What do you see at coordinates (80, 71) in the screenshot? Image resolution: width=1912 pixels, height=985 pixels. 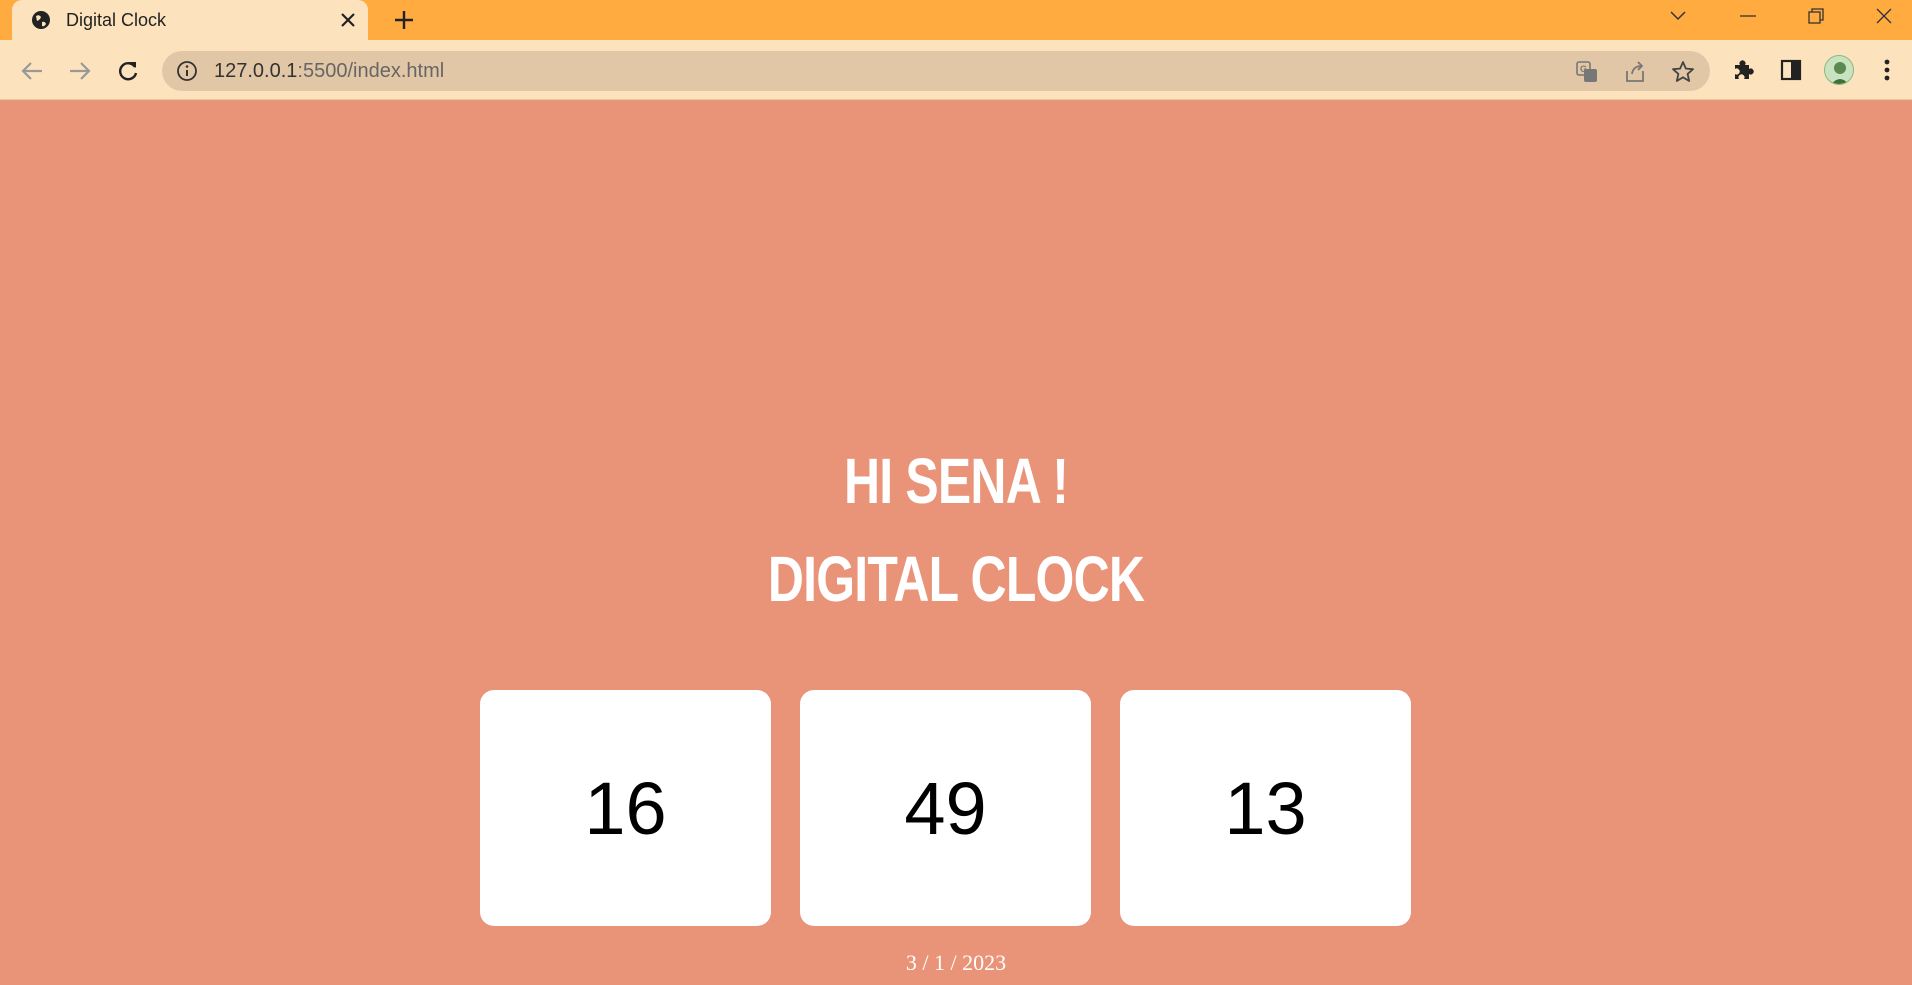 I see `forward-arrow-icon` at bounding box center [80, 71].